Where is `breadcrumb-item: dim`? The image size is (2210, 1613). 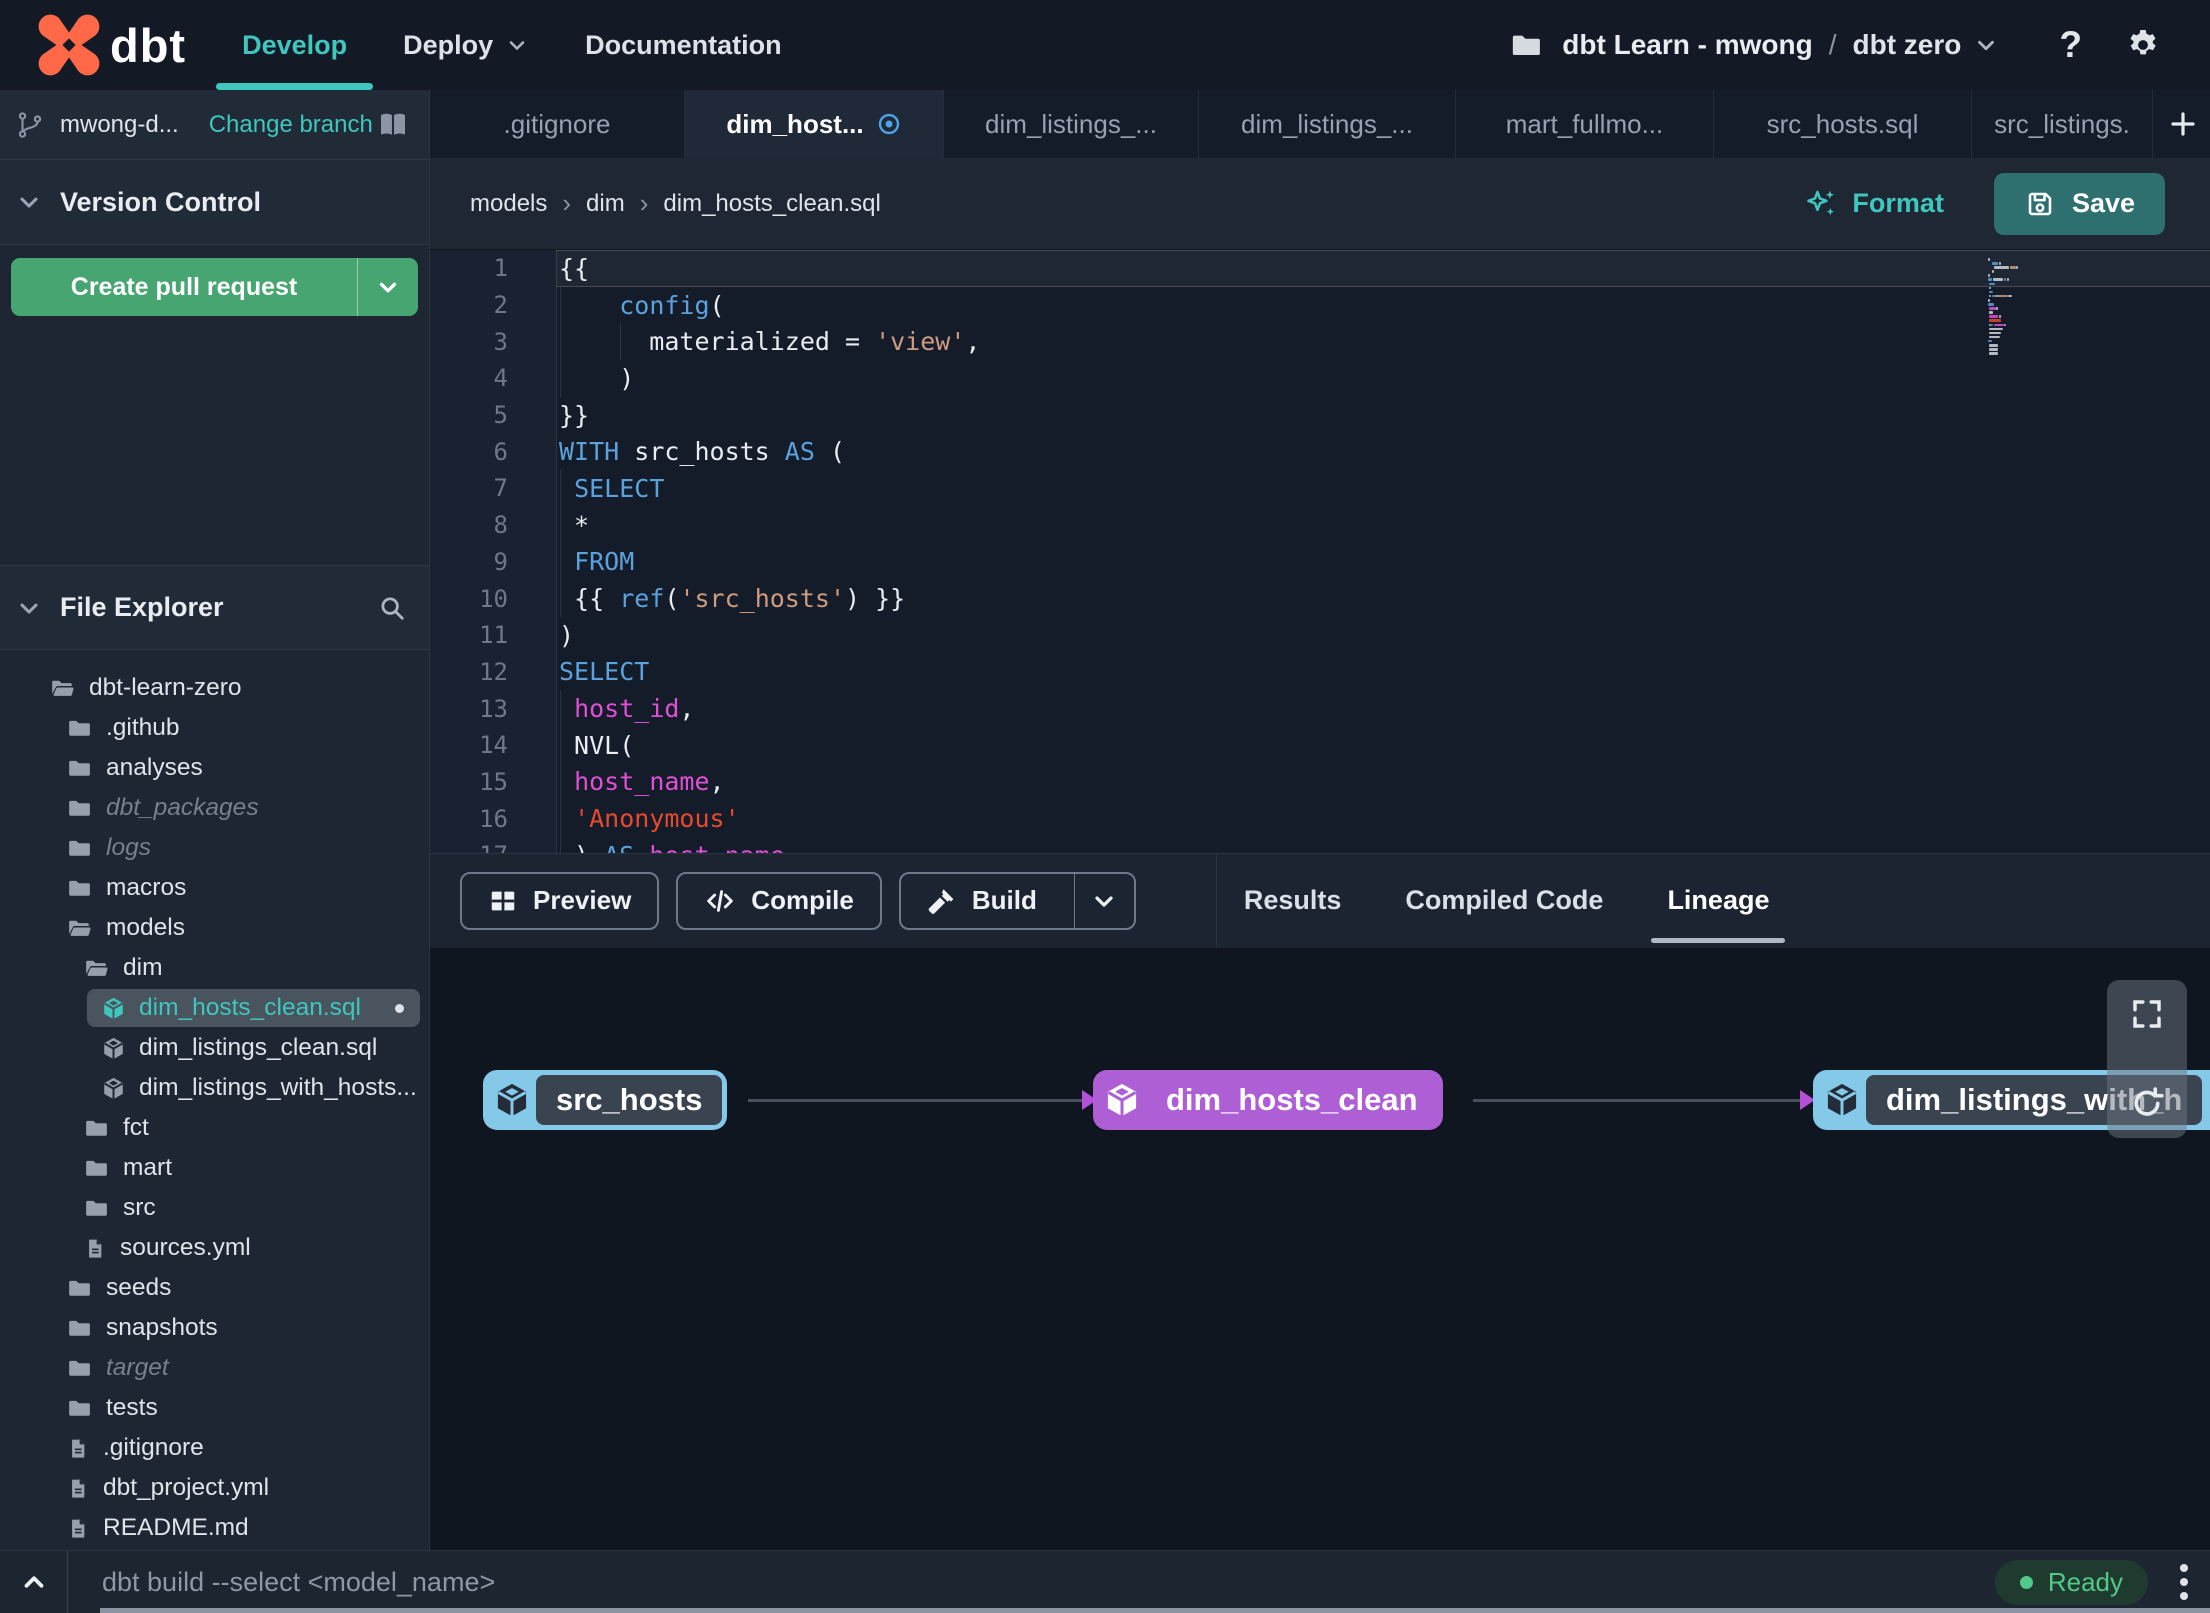 breadcrumb-item: dim is located at coordinates (605, 204).